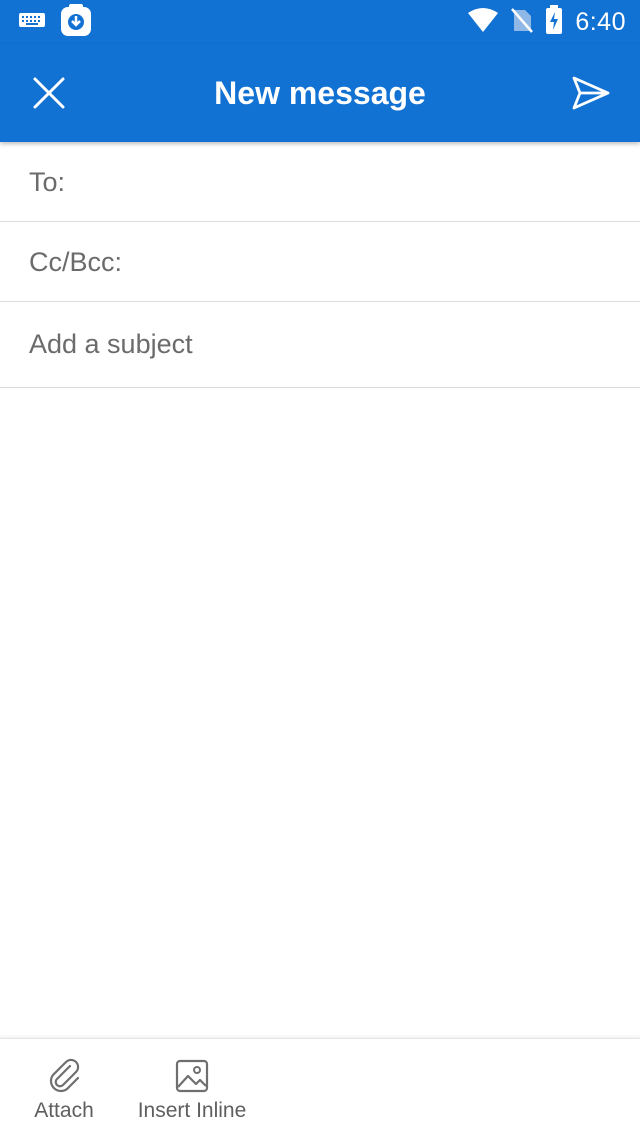  Describe the element at coordinates (76, 22) in the screenshot. I see `download-app-icon` at that location.